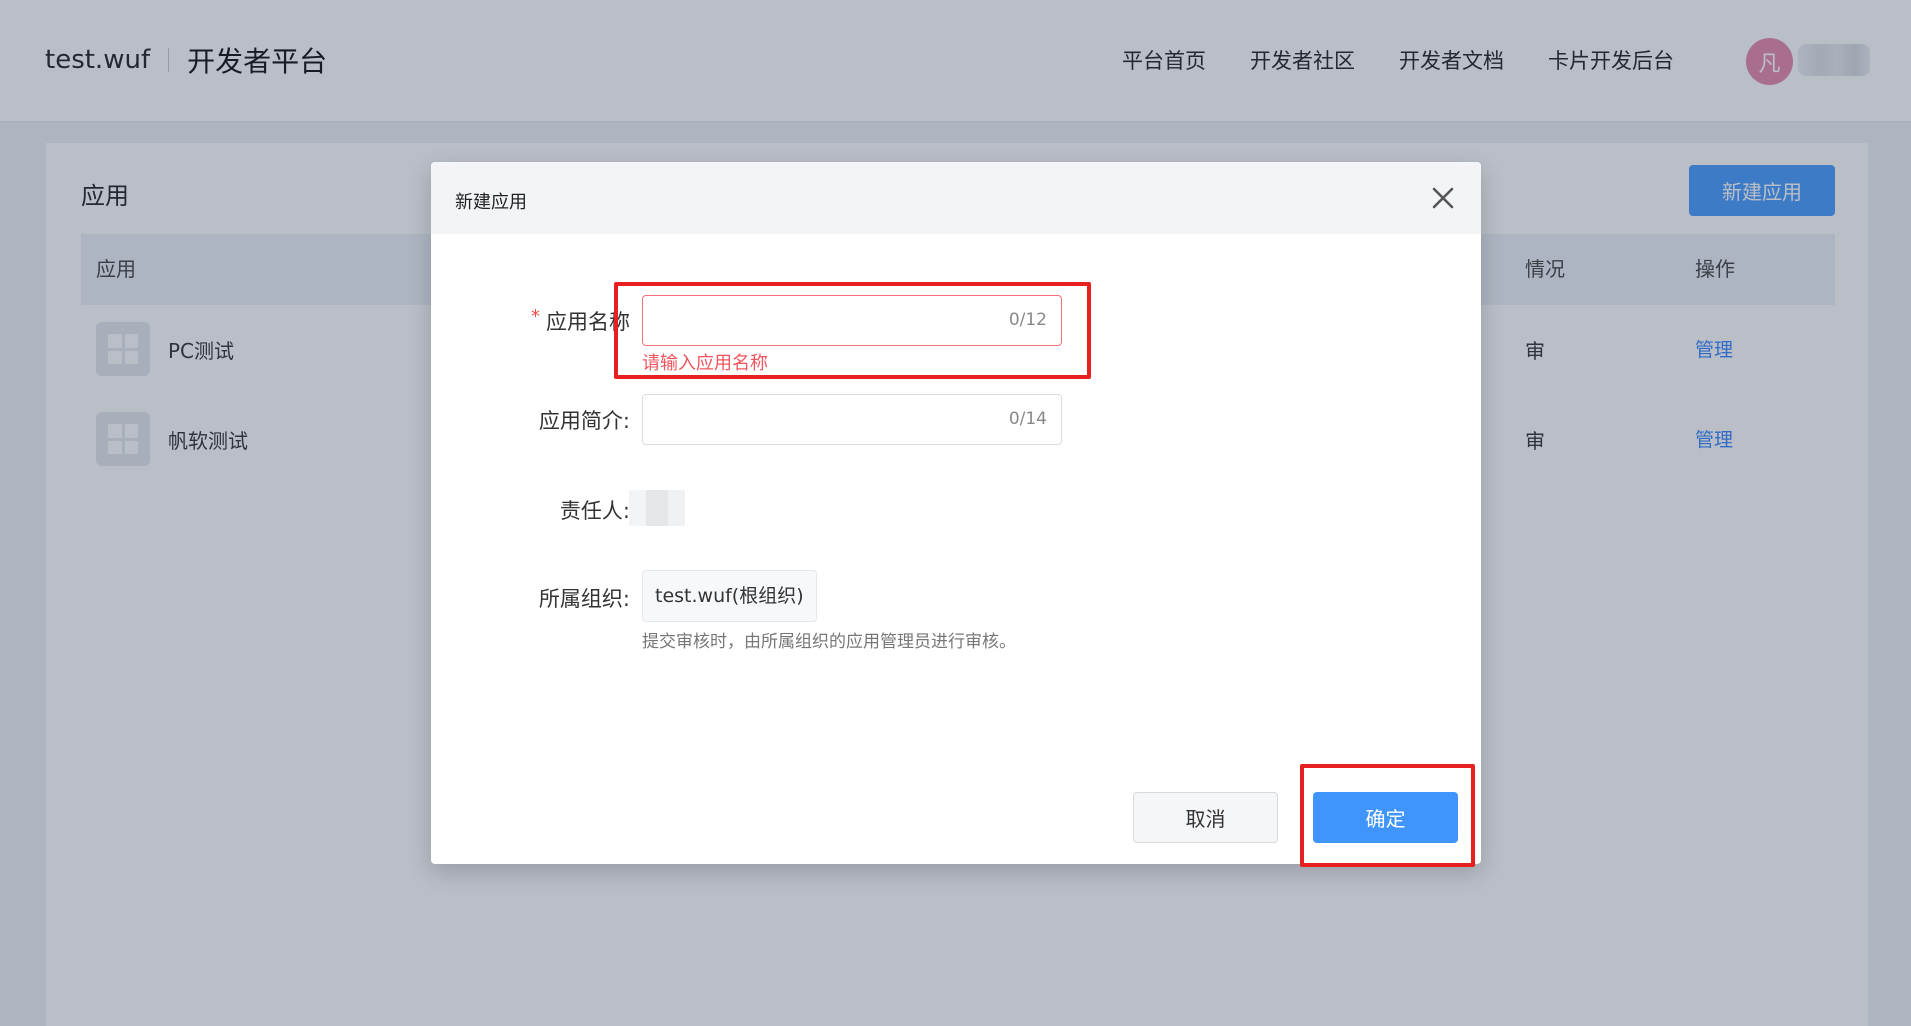  I want to click on dialog-header: 新建应用, so click(956, 198).